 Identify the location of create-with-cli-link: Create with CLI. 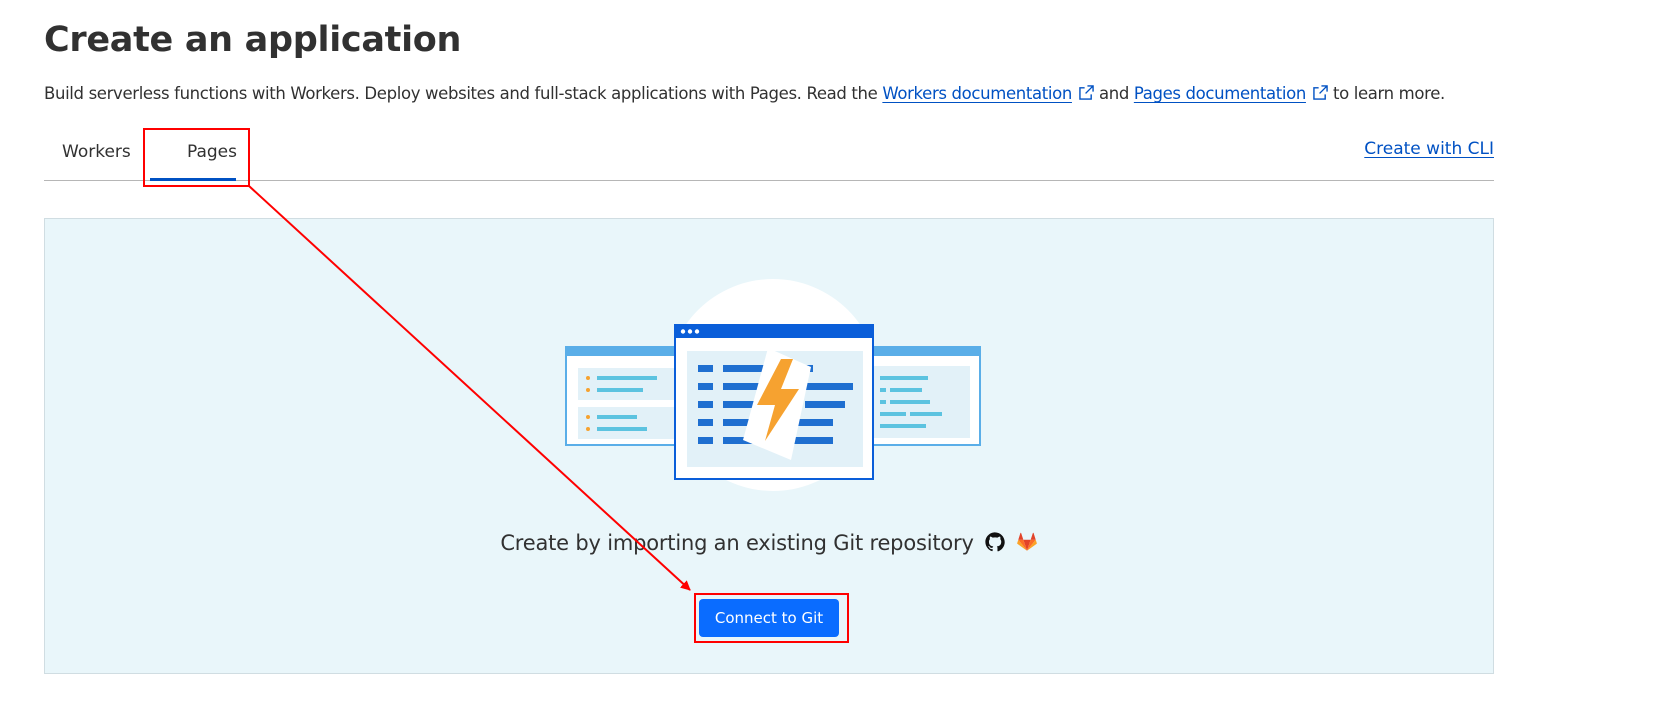
(1429, 149).